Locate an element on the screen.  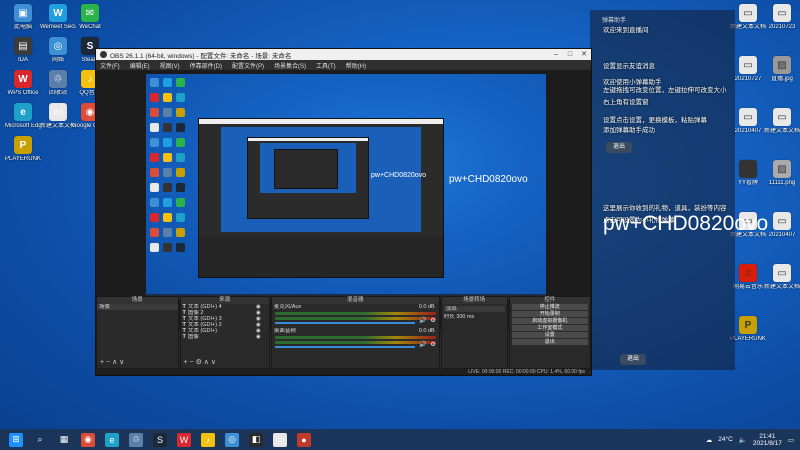
task-view-icon: ▦ is located at coordinates (64, 440).